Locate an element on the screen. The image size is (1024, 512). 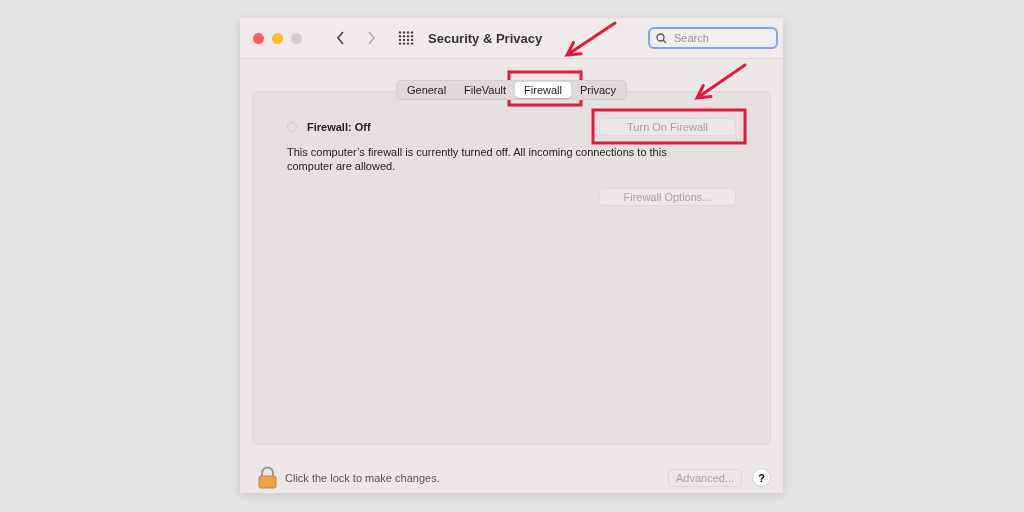
search-icon is located at coordinates (661, 38).